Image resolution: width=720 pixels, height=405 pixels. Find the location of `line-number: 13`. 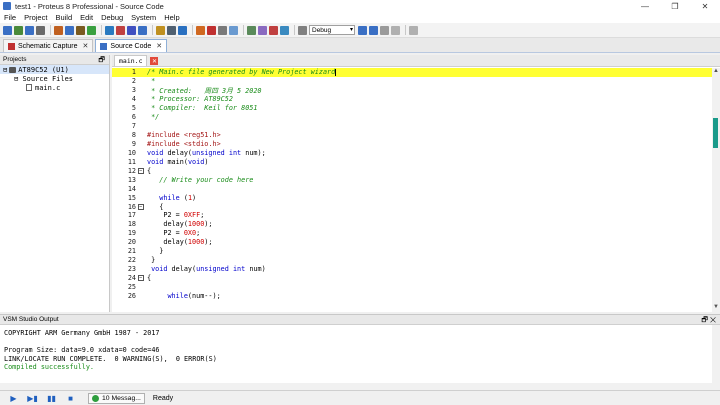

line-number: 13 is located at coordinates (131, 179).